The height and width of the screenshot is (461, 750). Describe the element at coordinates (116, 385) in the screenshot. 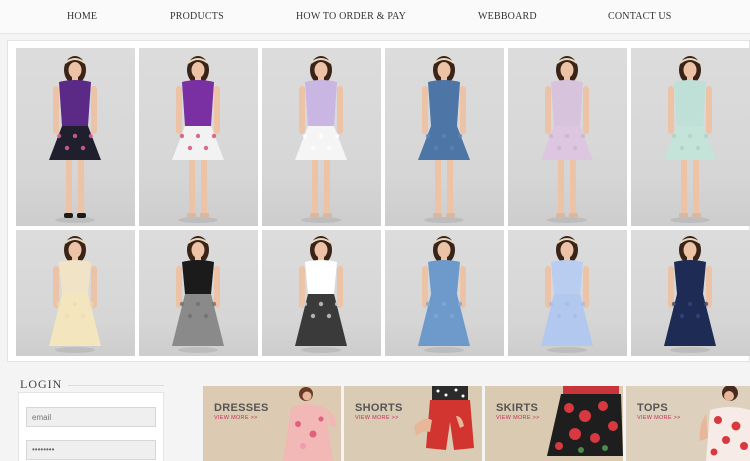

I see `login-divider` at that location.